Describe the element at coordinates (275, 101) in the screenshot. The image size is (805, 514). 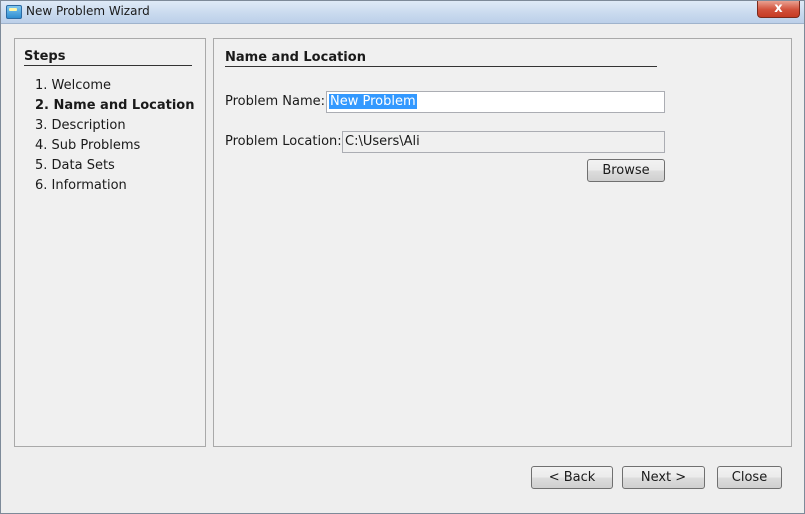
I see `problem-name-label: Problem Name:` at that location.